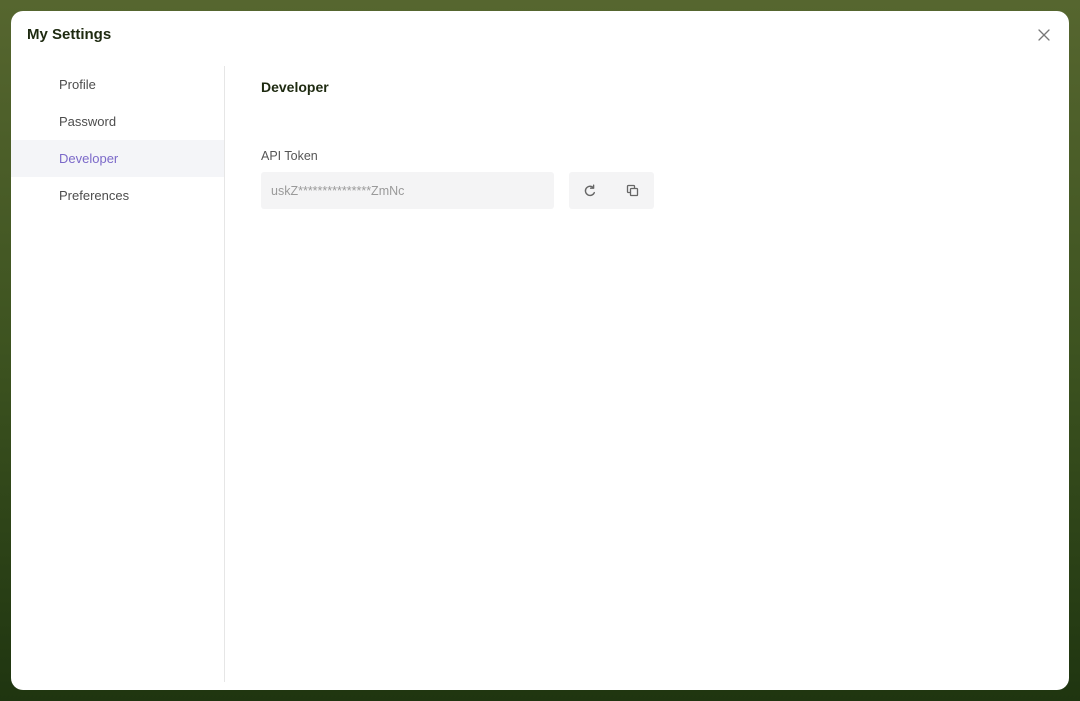 This screenshot has width=1080, height=701. I want to click on developer-panel: Developer API Token, so click(665, 143).